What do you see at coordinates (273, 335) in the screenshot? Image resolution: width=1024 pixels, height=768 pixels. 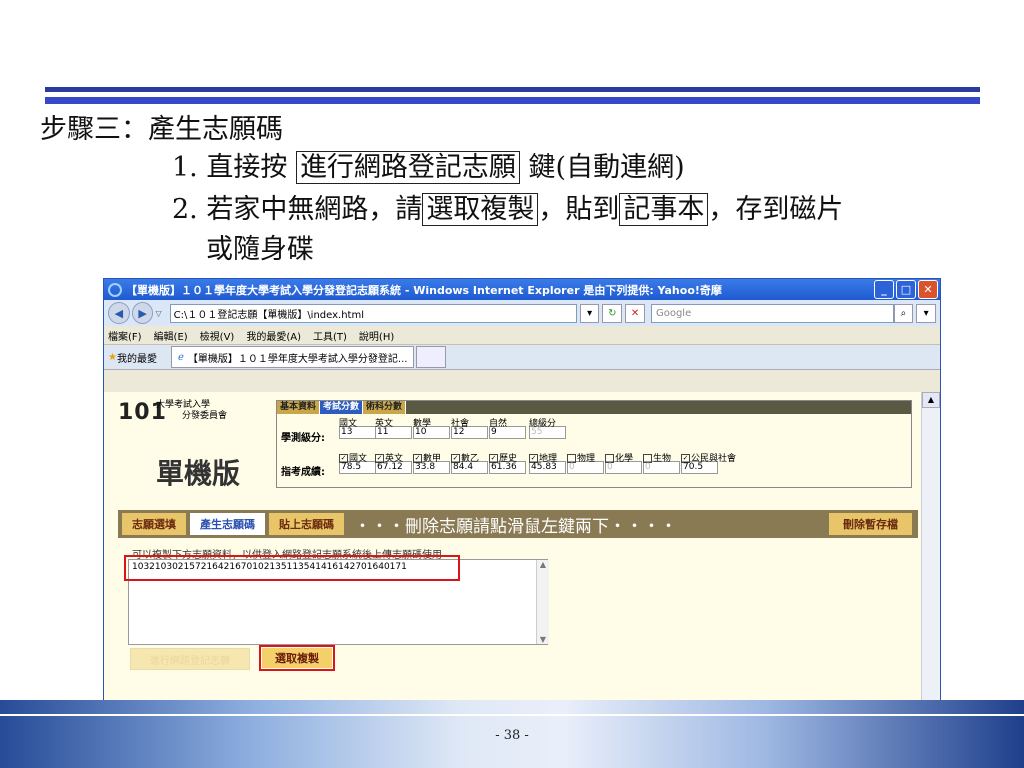 I see `menu-favorites: 我的最愛(A)` at bounding box center [273, 335].